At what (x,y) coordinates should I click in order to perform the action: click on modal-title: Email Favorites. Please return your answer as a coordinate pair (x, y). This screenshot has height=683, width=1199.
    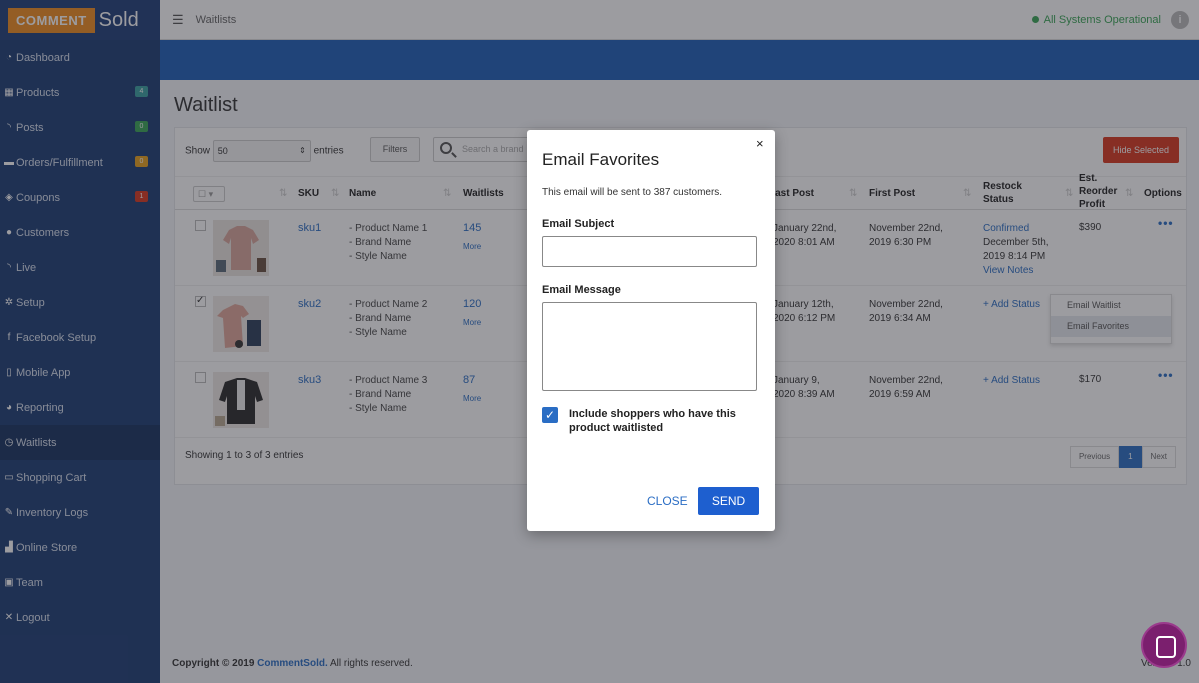
    Looking at the image, I should click on (601, 159).